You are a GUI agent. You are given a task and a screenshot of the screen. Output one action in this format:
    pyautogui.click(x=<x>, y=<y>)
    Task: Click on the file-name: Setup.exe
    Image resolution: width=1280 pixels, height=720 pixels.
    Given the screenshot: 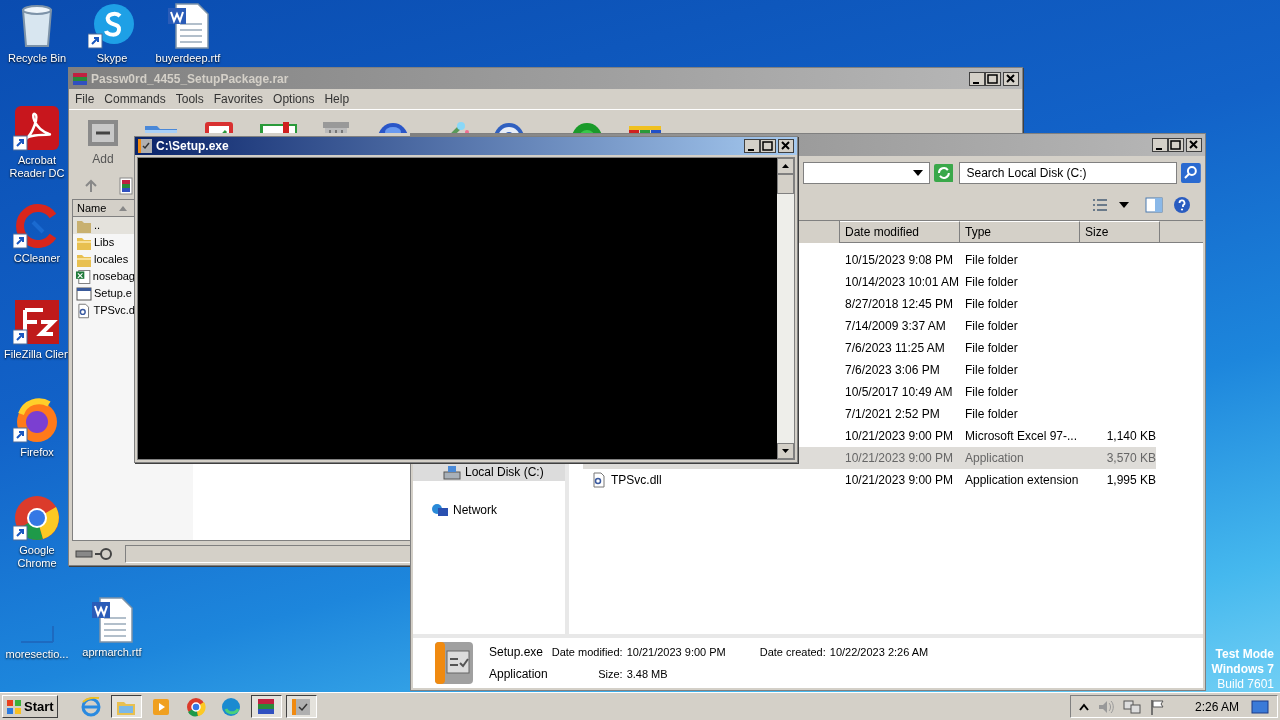 What is the action you would take?
    pyautogui.click(x=517, y=652)
    